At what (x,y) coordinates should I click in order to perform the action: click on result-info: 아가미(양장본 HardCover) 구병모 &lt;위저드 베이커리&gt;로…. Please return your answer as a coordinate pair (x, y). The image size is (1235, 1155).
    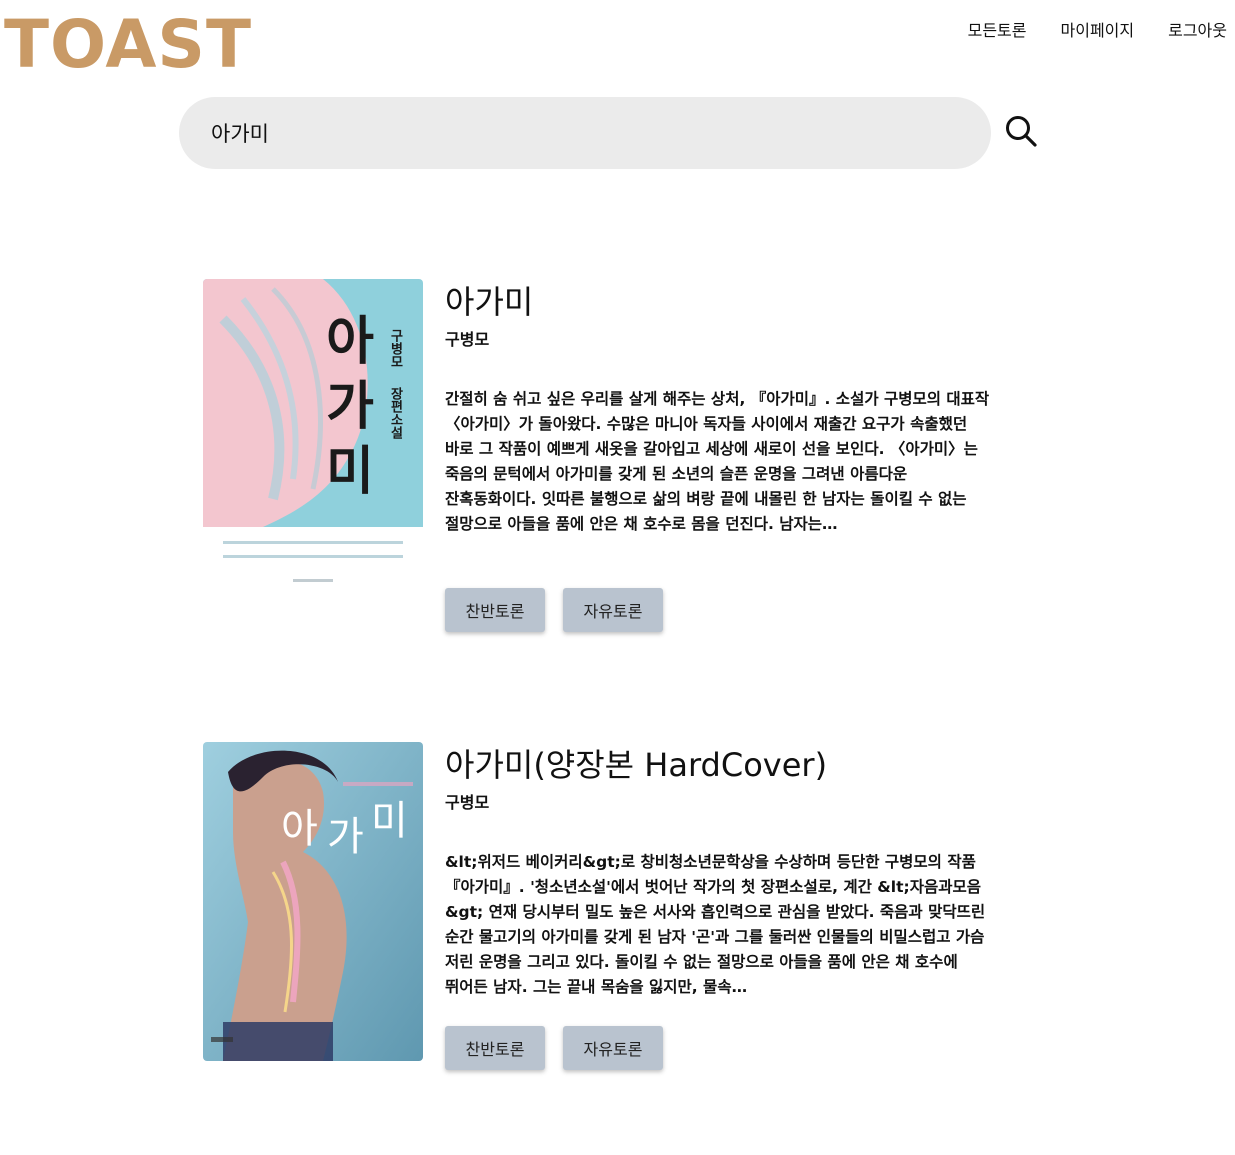
    Looking at the image, I should click on (719, 871).